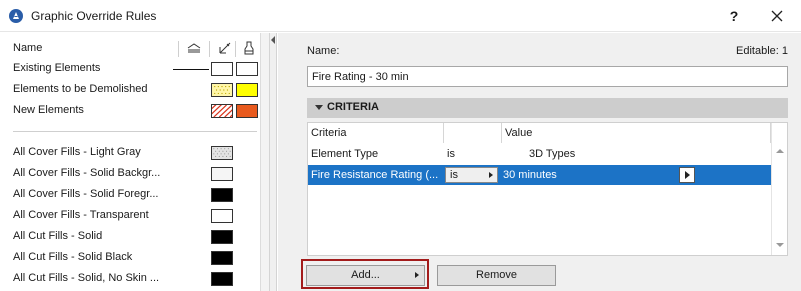  What do you see at coordinates (375, 133) in the screenshot?
I see `criteria-column-header: Criteria` at bounding box center [375, 133].